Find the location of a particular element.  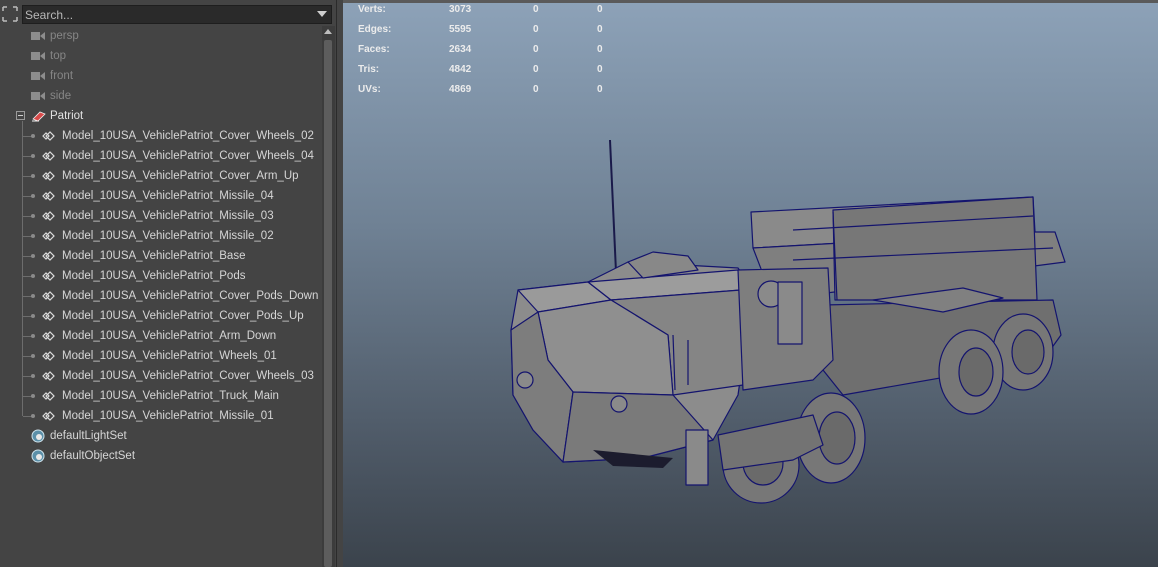

search-input is located at coordinates (165, 14).